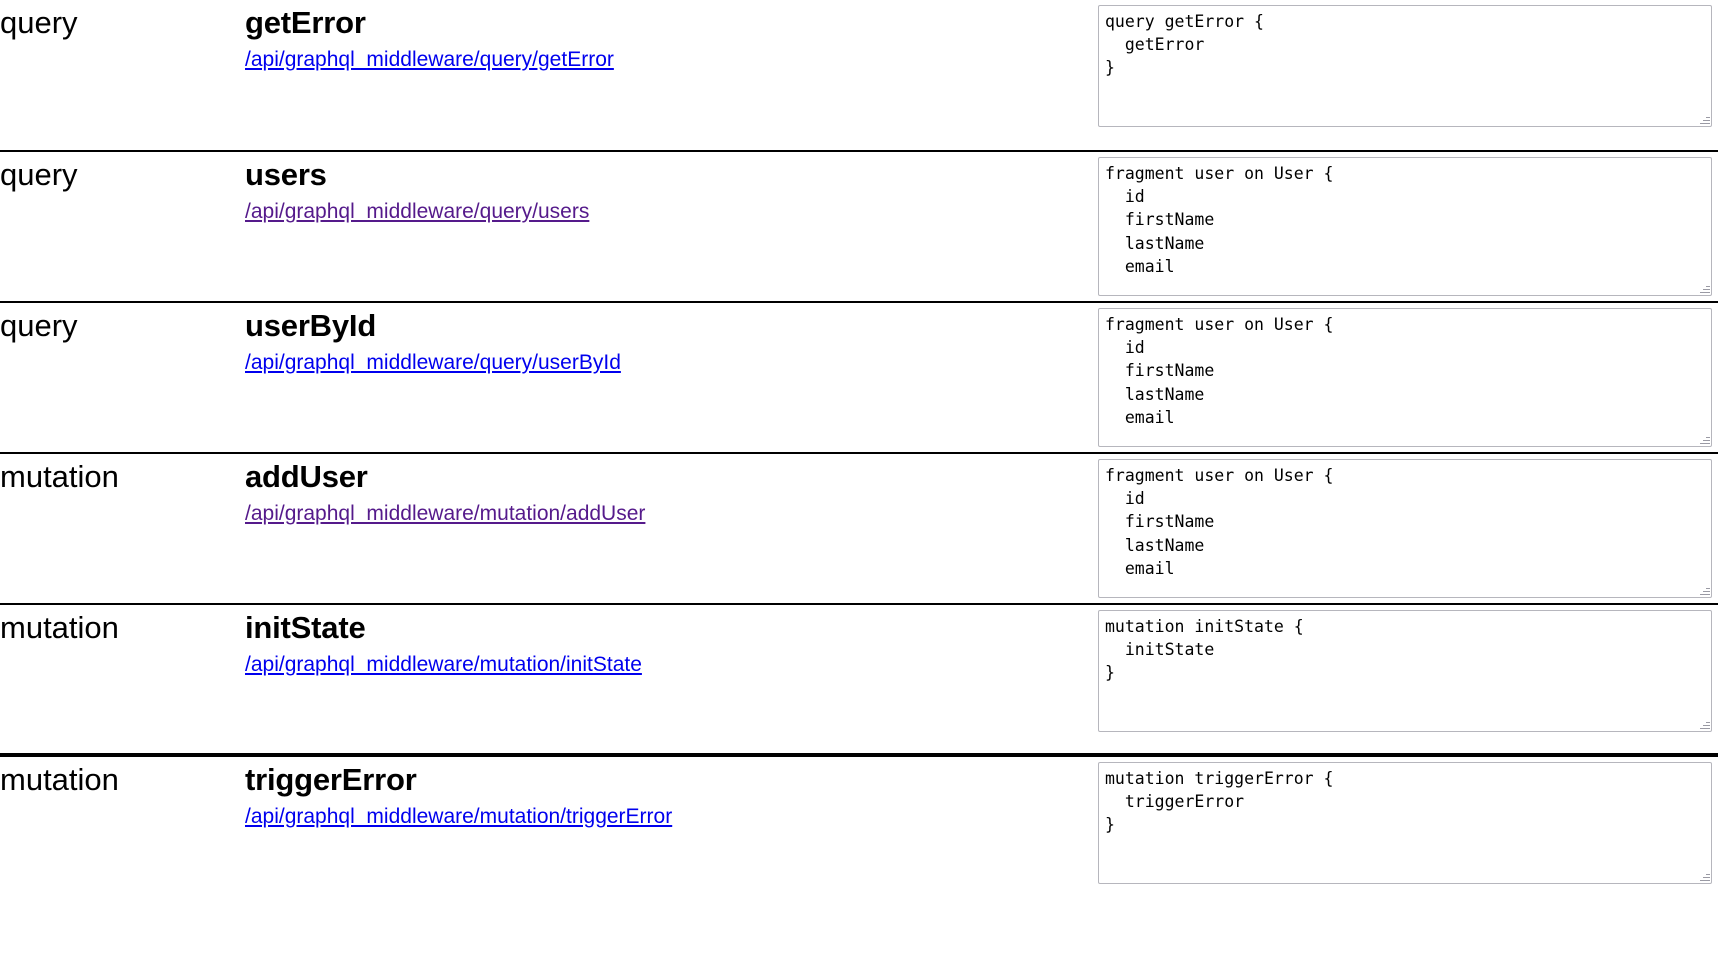 This screenshot has height=967, width=1718. I want to click on operation-name: initState, so click(305, 627).